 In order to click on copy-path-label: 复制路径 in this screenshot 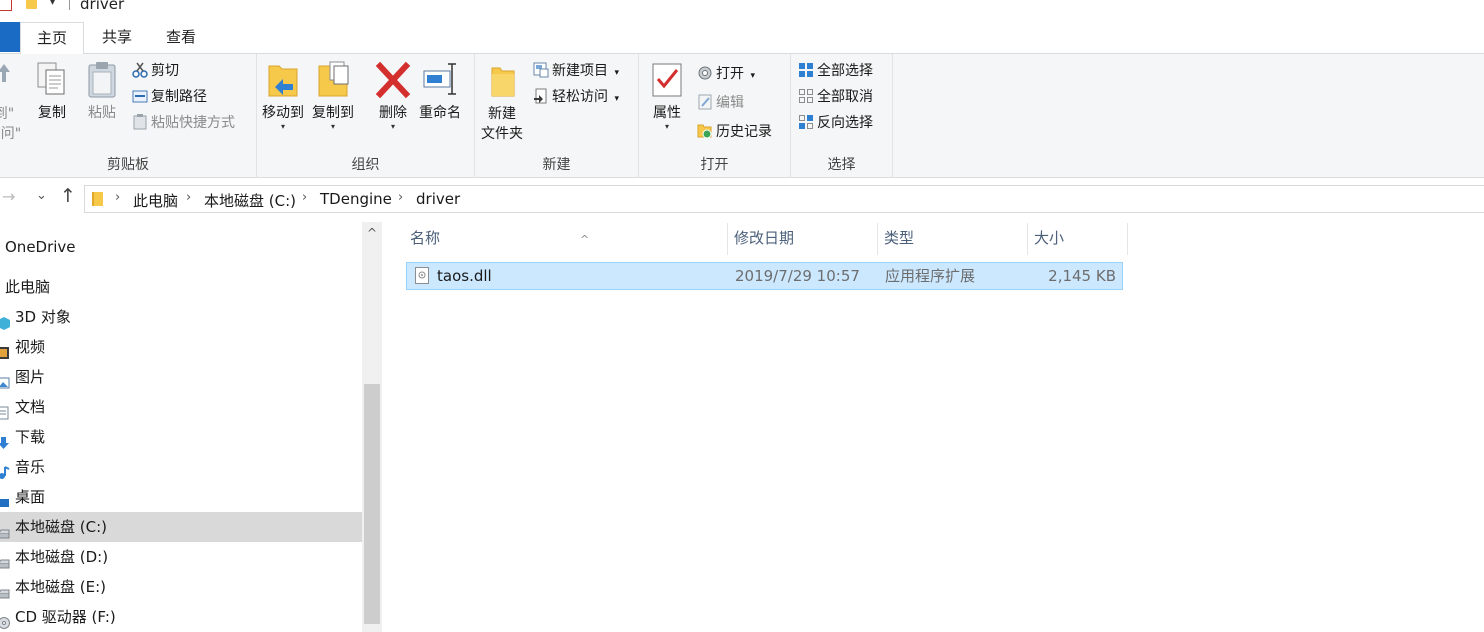, I will do `click(179, 97)`.